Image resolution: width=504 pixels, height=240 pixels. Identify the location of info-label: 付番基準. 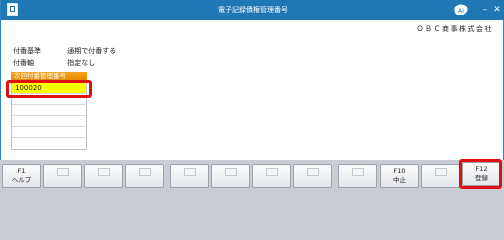
(27, 51).